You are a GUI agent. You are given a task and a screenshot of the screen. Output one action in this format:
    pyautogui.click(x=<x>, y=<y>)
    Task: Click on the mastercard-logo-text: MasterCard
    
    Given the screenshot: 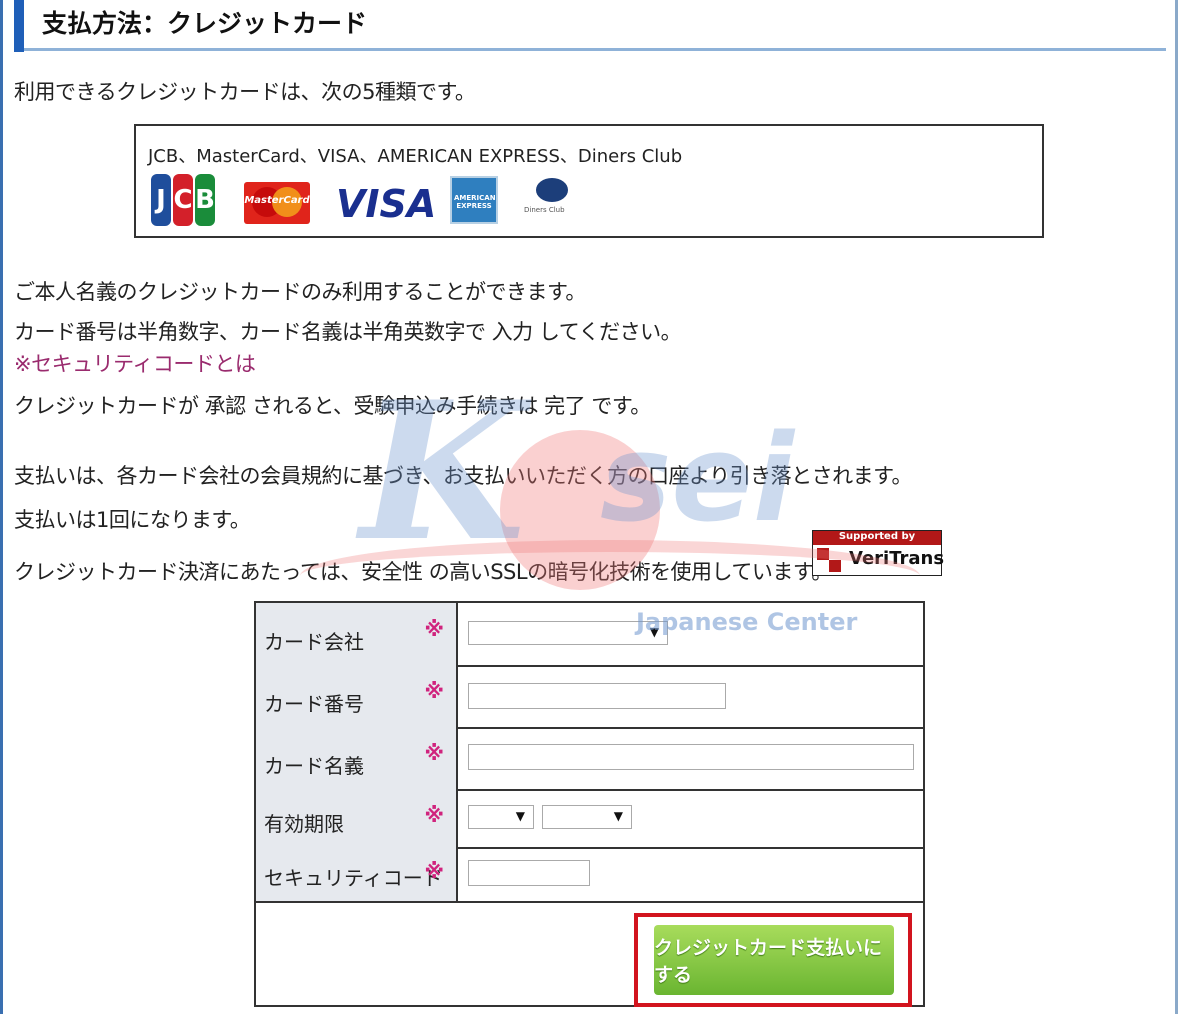 What is the action you would take?
    pyautogui.click(x=277, y=200)
    